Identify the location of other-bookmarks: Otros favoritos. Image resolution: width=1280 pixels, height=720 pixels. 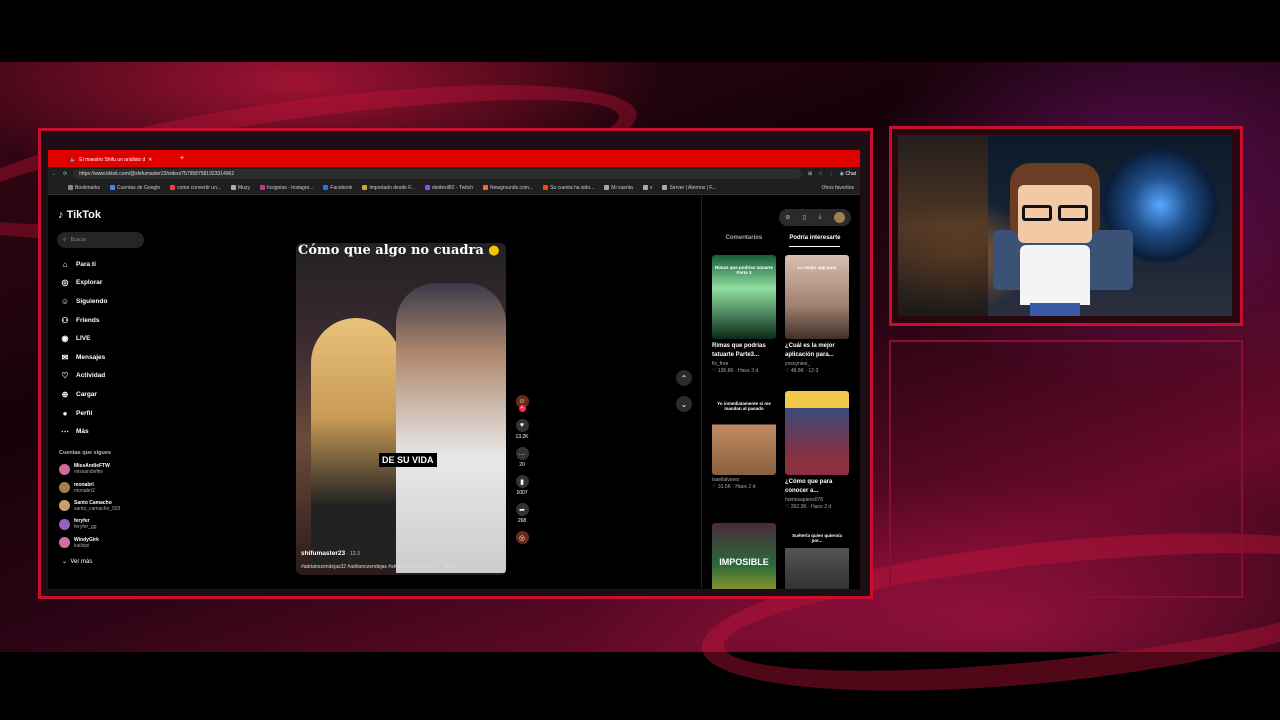
(837, 188).